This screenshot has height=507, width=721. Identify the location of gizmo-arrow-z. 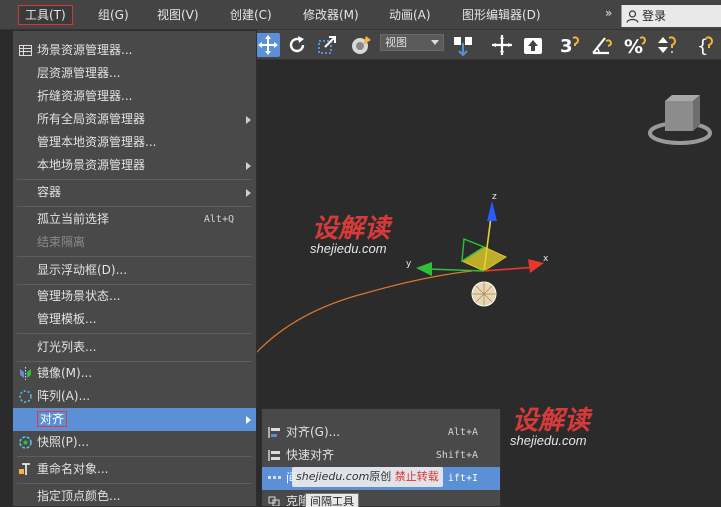
(492, 211).